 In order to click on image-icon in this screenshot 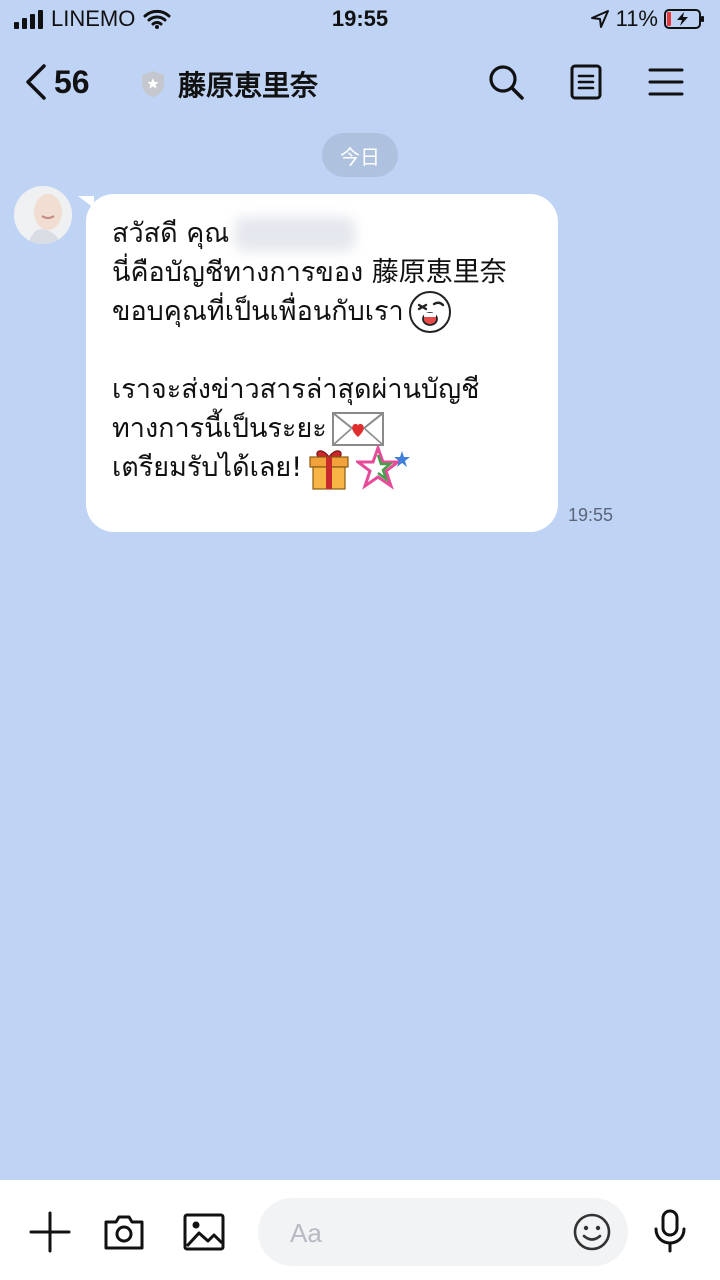, I will do `click(204, 1232)`.